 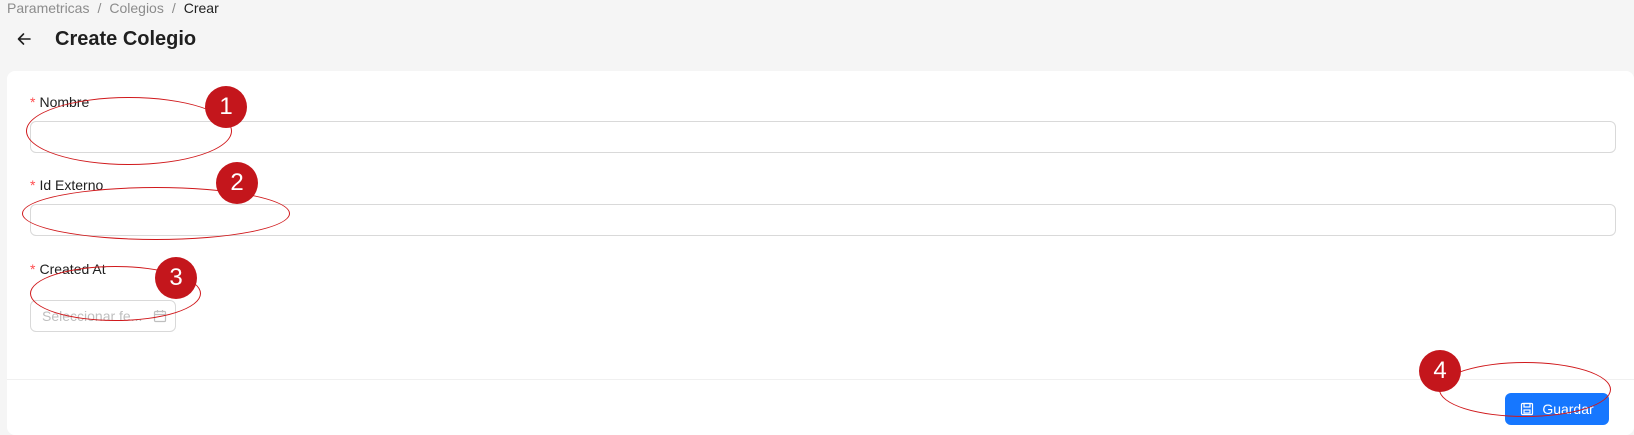 I want to click on save-icon, so click(x=1527, y=409).